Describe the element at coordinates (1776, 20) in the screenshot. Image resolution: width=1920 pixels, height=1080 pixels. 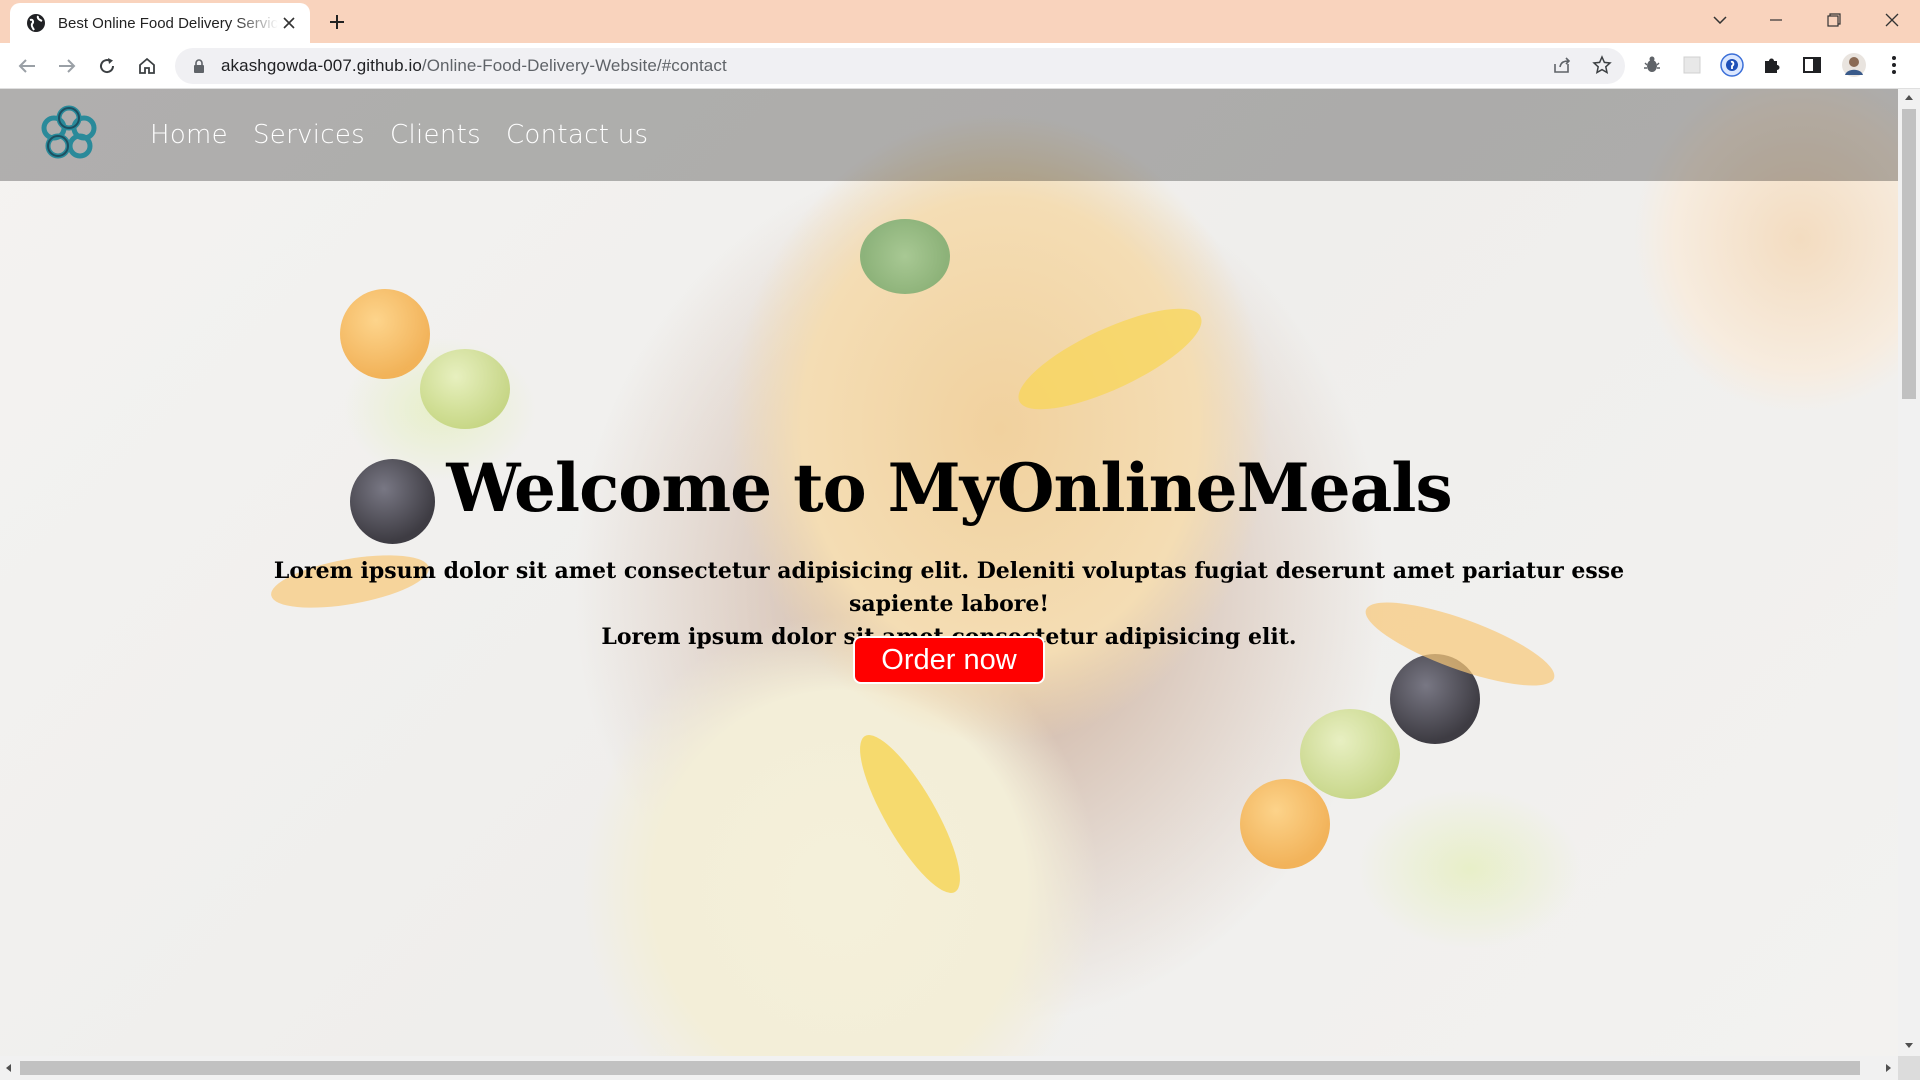
I see `minimize-icon` at that location.